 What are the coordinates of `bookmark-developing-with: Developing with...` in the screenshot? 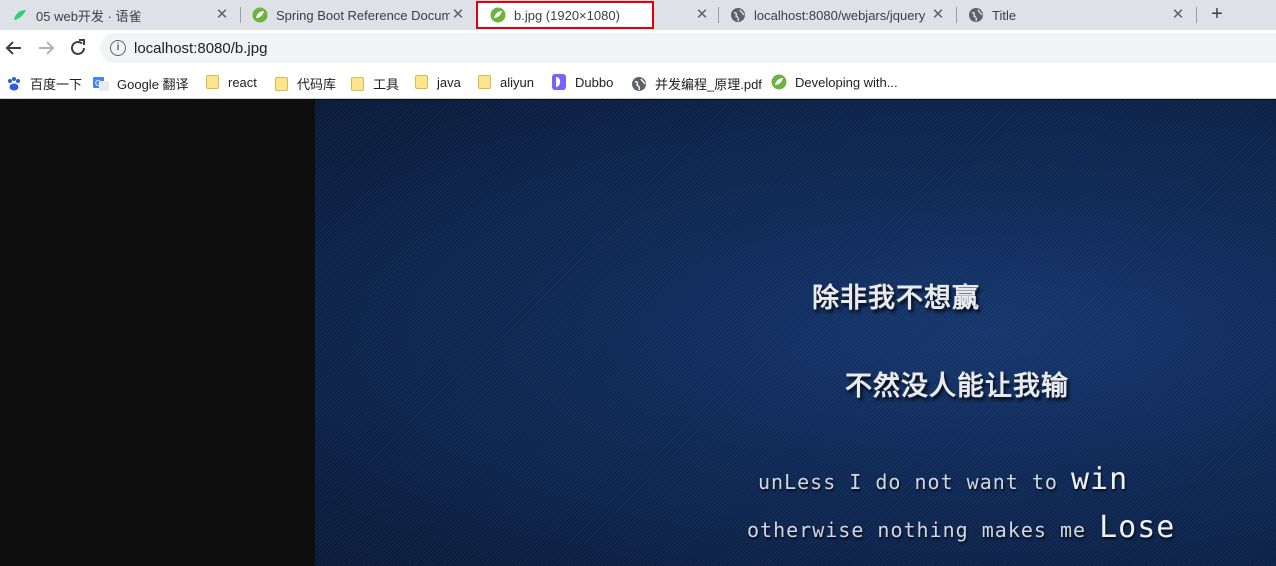 It's located at (834, 82).